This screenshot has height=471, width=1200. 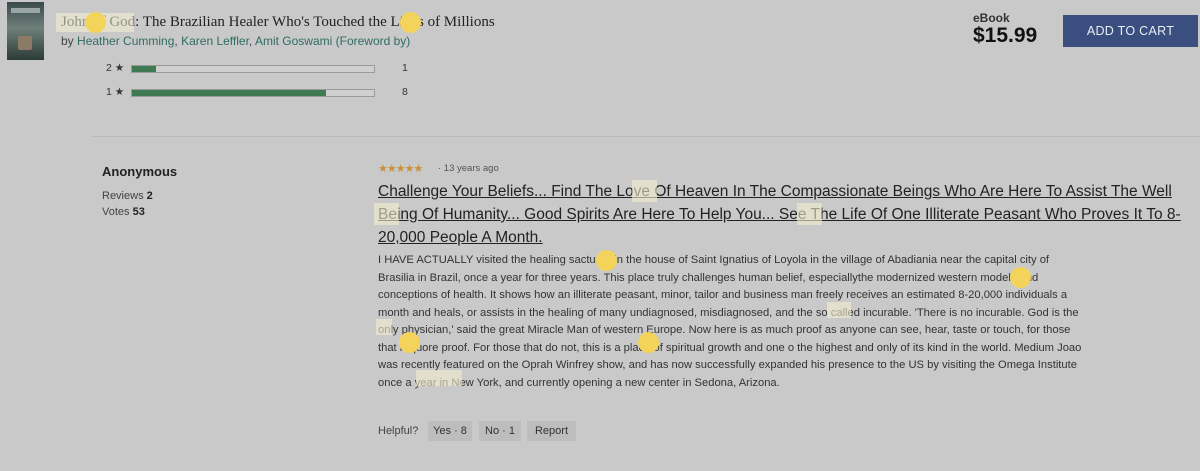 I want to click on author-link-3: Amit Goswami (Foreword by), so click(x=332, y=41).